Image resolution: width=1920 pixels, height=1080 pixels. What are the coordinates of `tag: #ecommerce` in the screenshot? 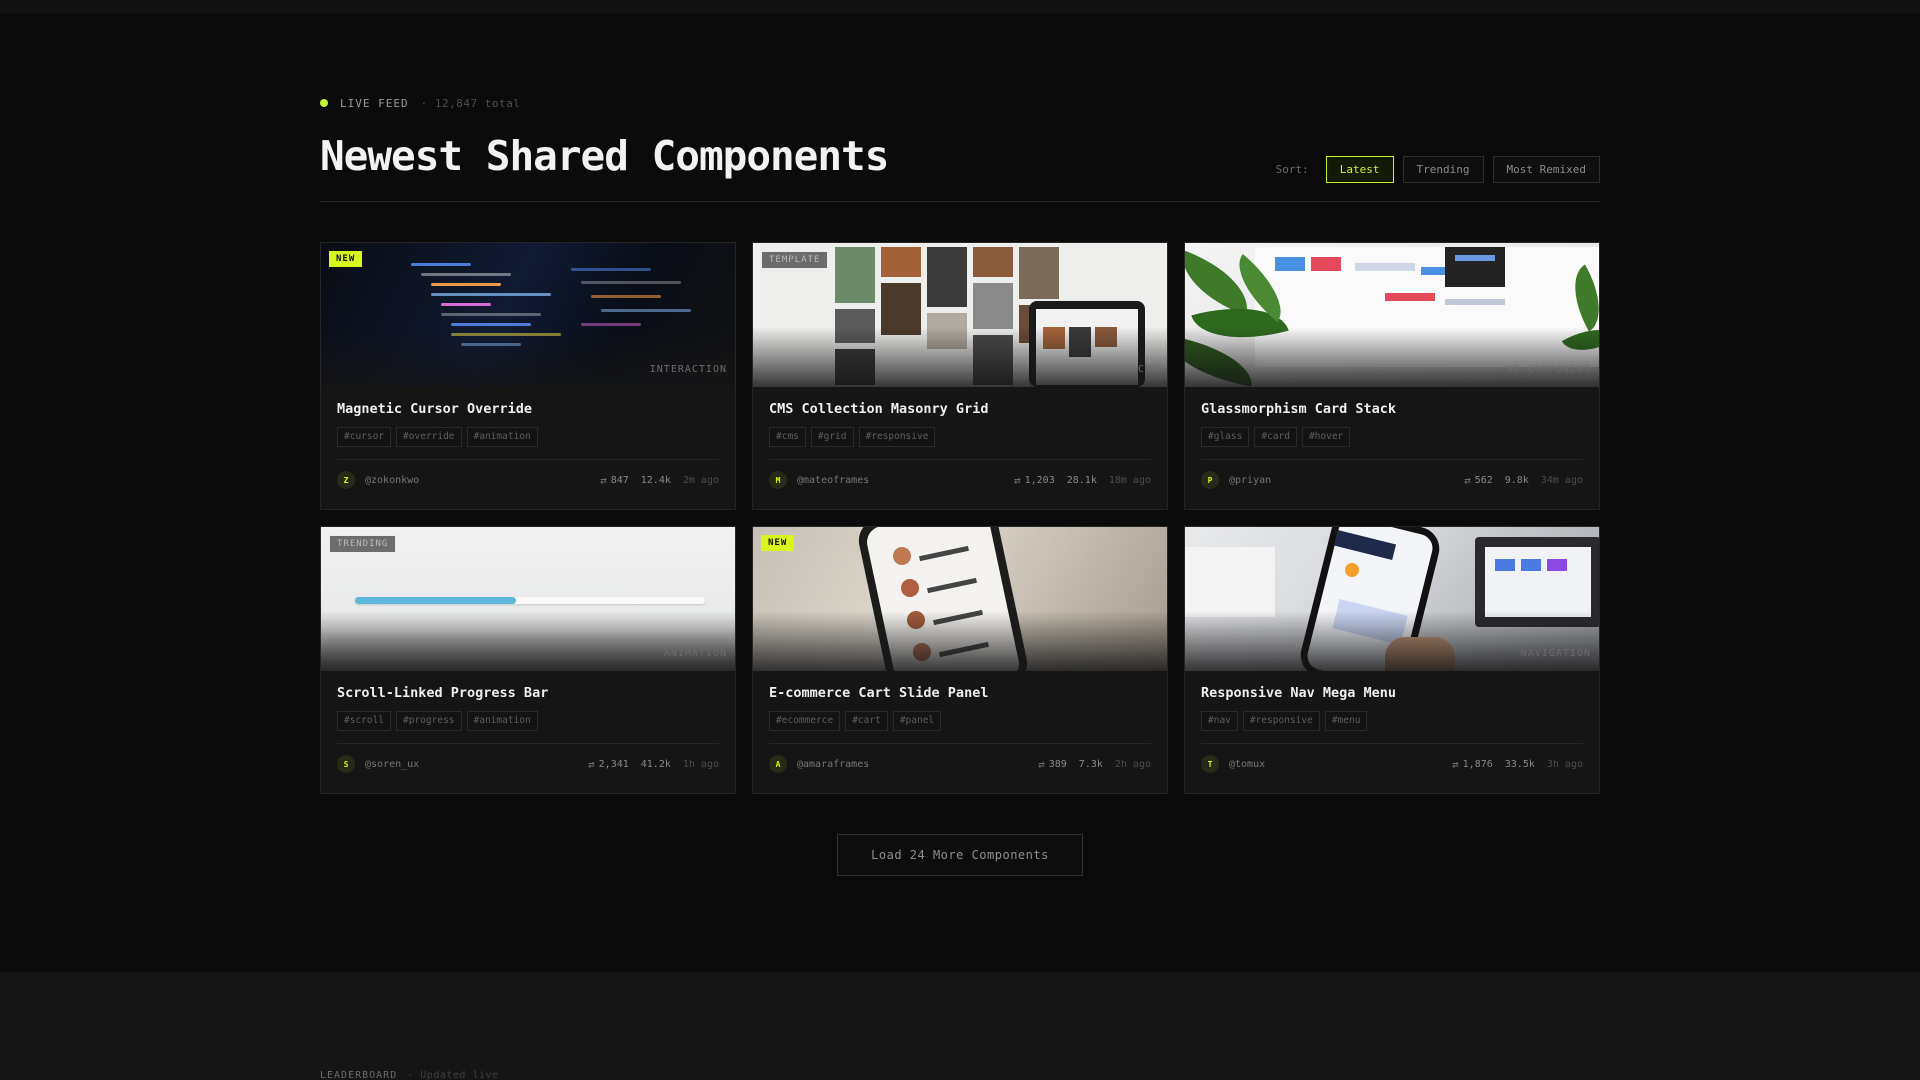 It's located at (805, 721).